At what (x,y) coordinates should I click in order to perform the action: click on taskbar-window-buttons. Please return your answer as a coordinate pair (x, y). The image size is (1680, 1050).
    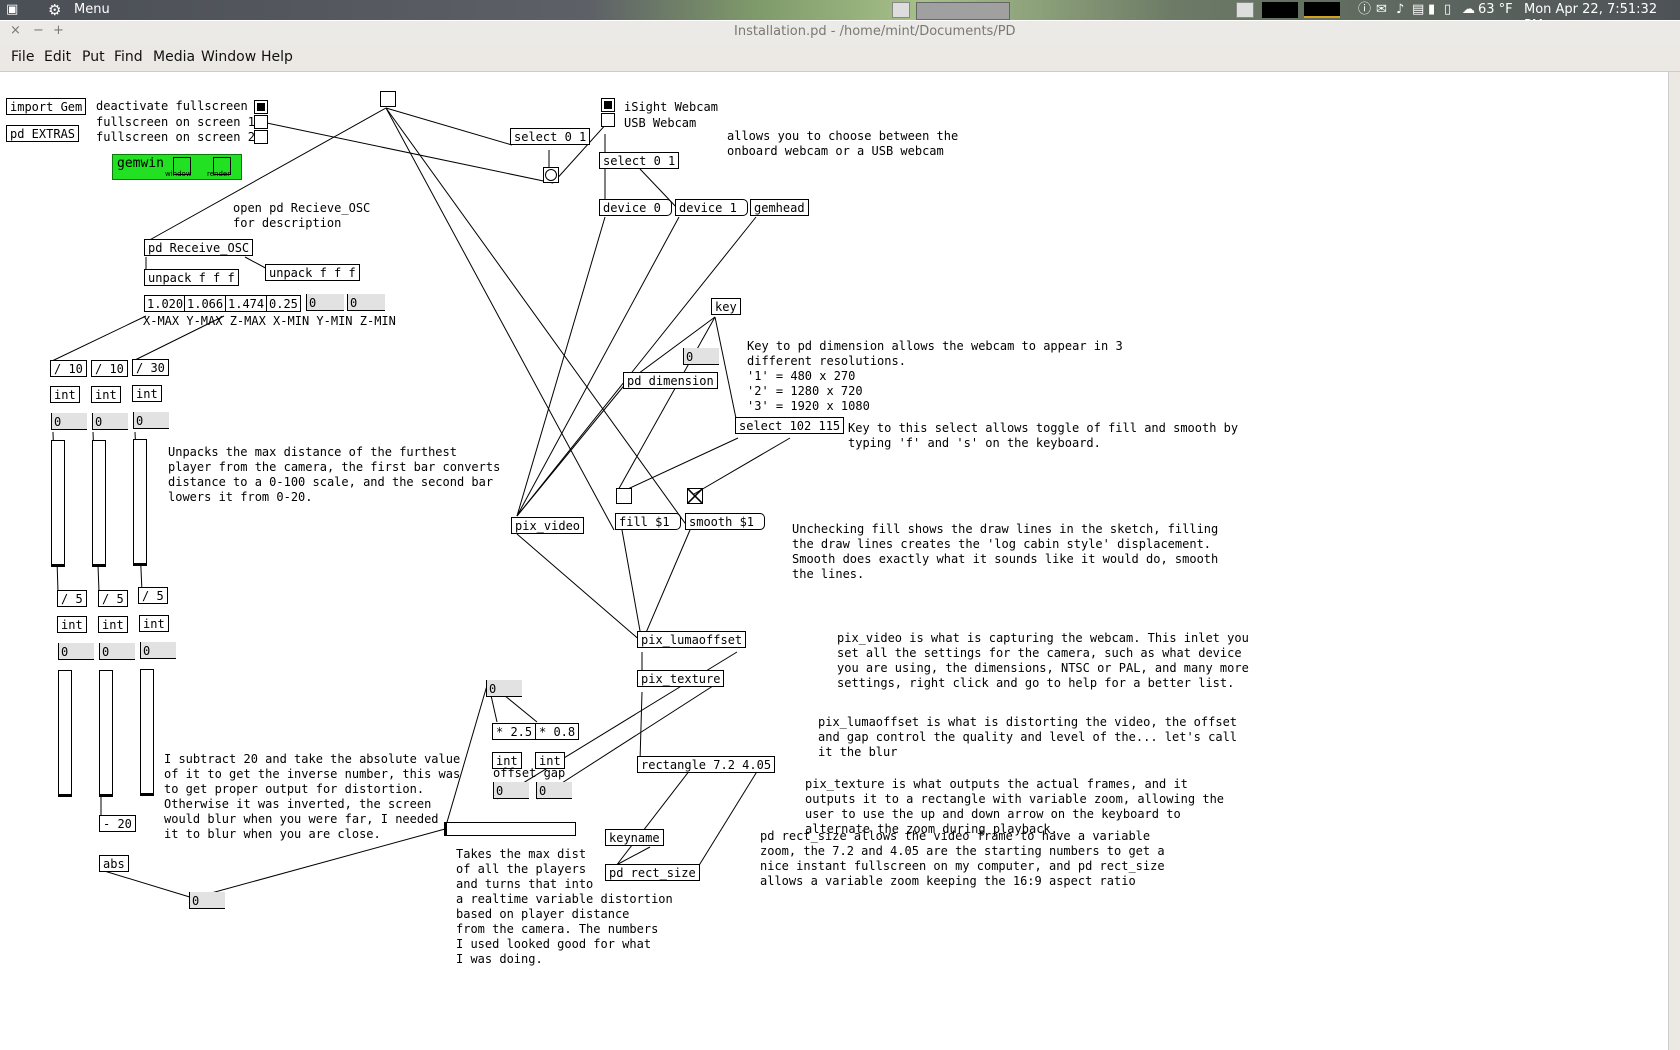
    Looking at the image, I should click on (963, 11).